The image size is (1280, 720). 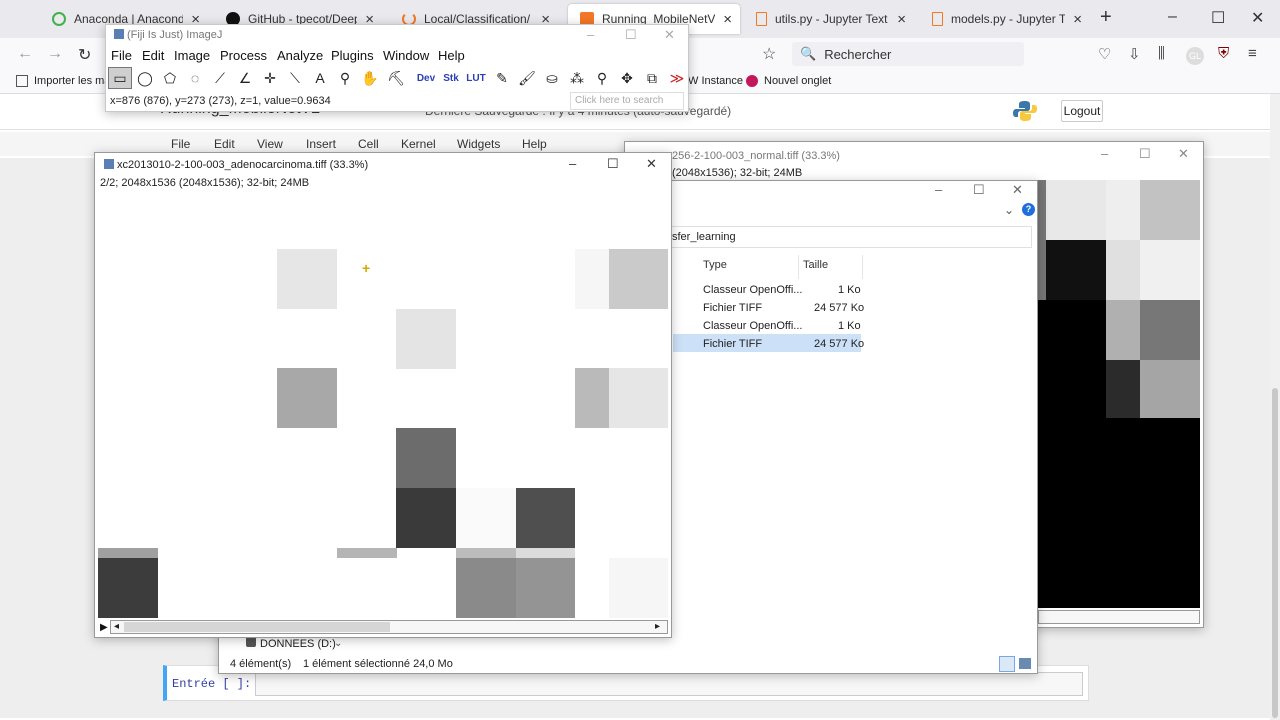 What do you see at coordinates (1028, 209) in the screenshot?
I see `help-icon: ?` at bounding box center [1028, 209].